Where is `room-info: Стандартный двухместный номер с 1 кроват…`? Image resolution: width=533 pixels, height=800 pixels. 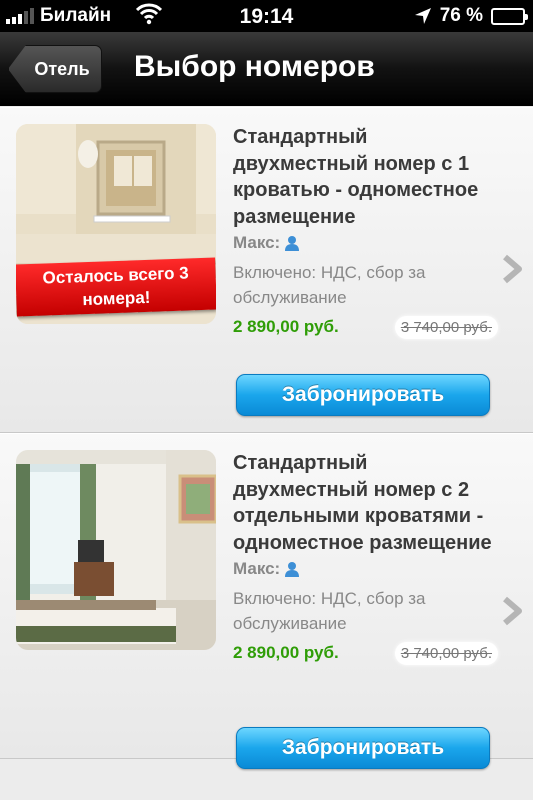 room-info: Стандартный двухместный номер с 1 кроват… is located at coordinates (365, 233).